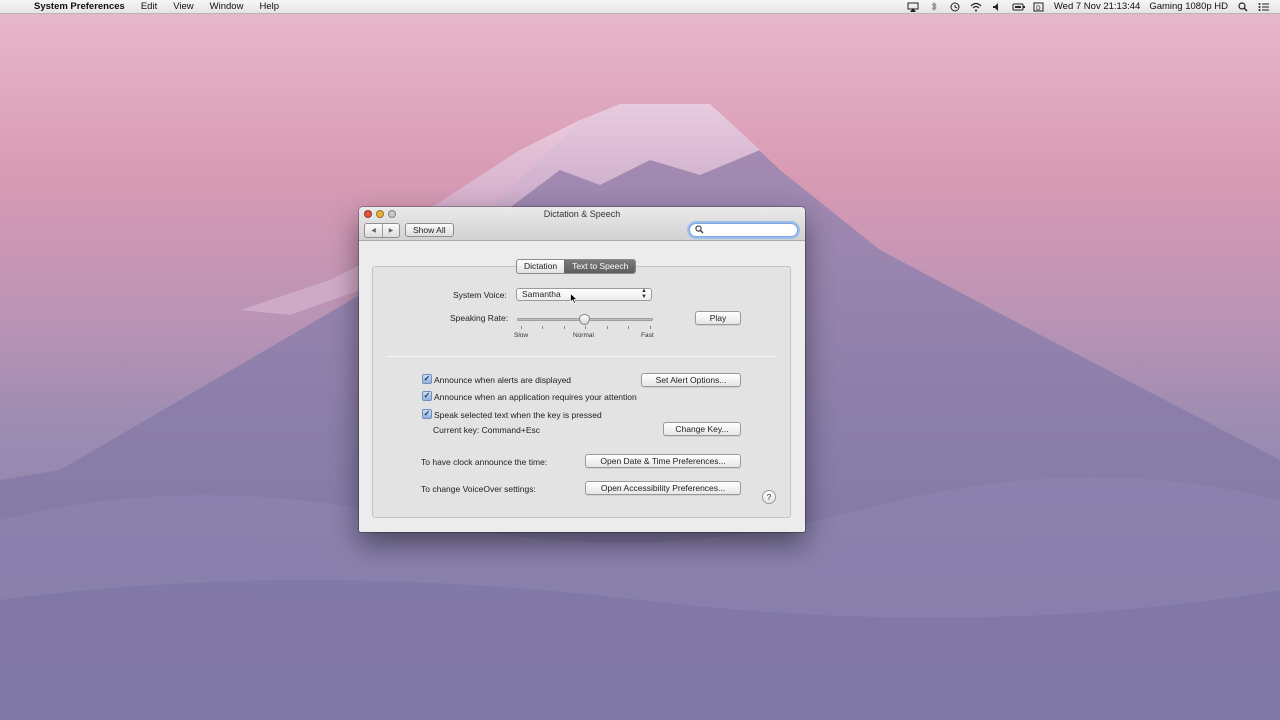  I want to click on battery-icon, so click(1018, 7).